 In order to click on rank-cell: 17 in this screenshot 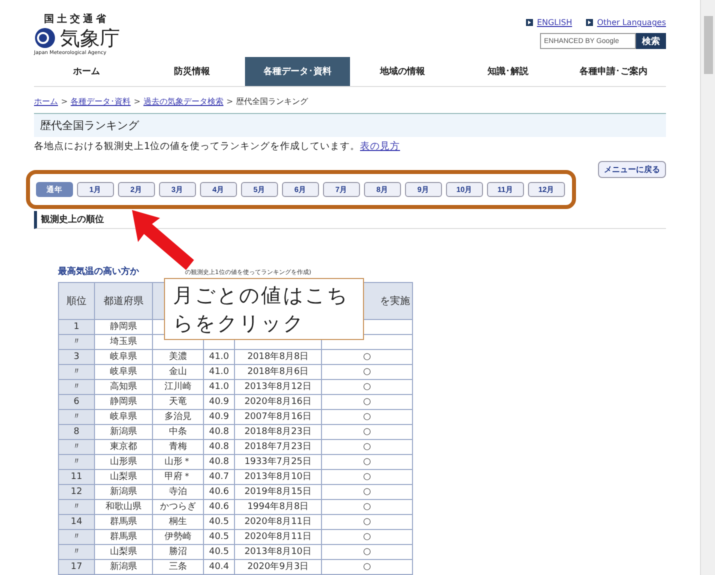, I will do `click(76, 567)`.